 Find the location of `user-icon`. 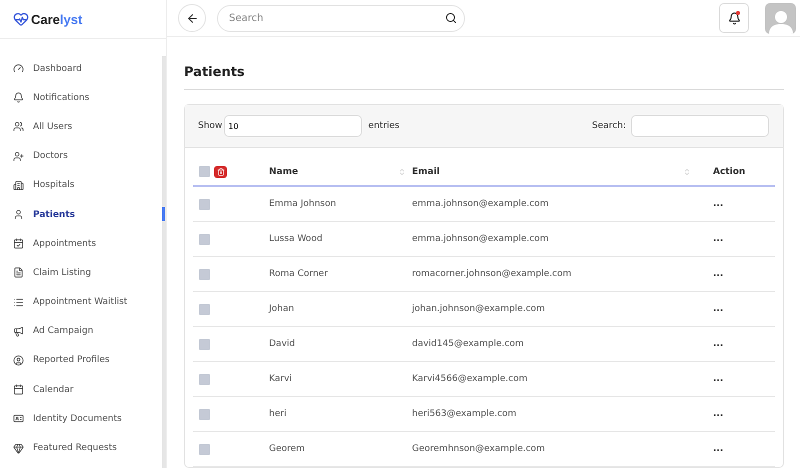

user-icon is located at coordinates (18, 214).